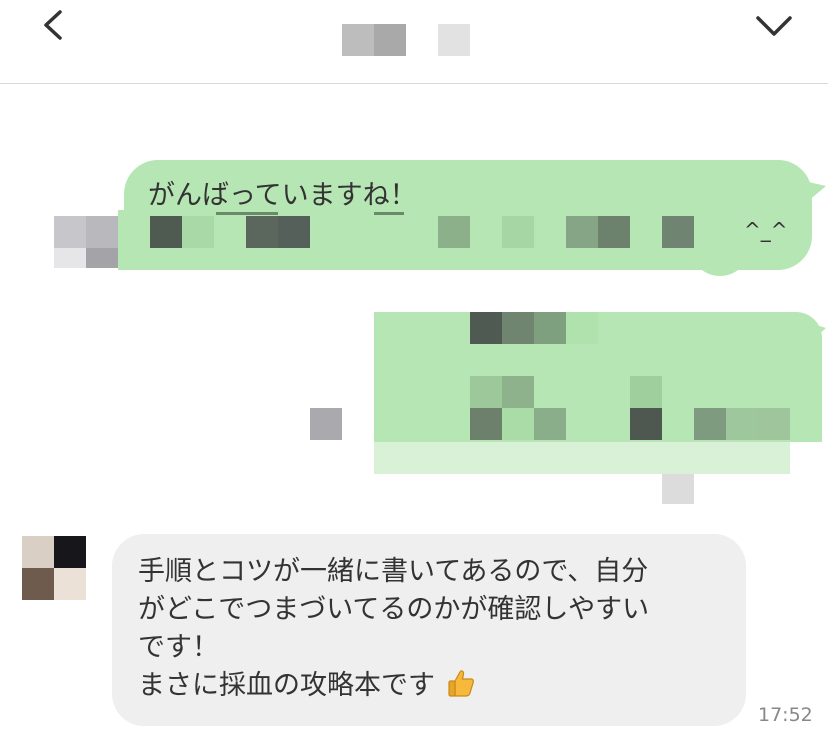 The width and height of the screenshot is (828, 751). I want to click on collapse-button, so click(774, 25).